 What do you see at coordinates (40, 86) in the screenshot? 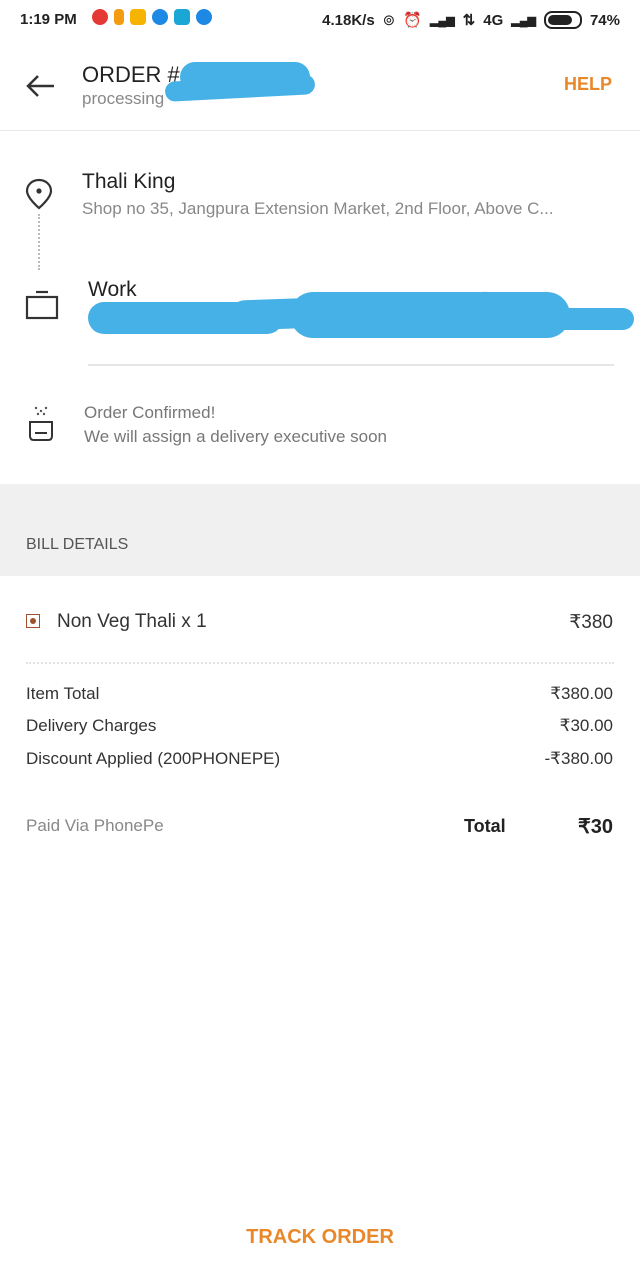
I see `back-arrow-icon` at bounding box center [40, 86].